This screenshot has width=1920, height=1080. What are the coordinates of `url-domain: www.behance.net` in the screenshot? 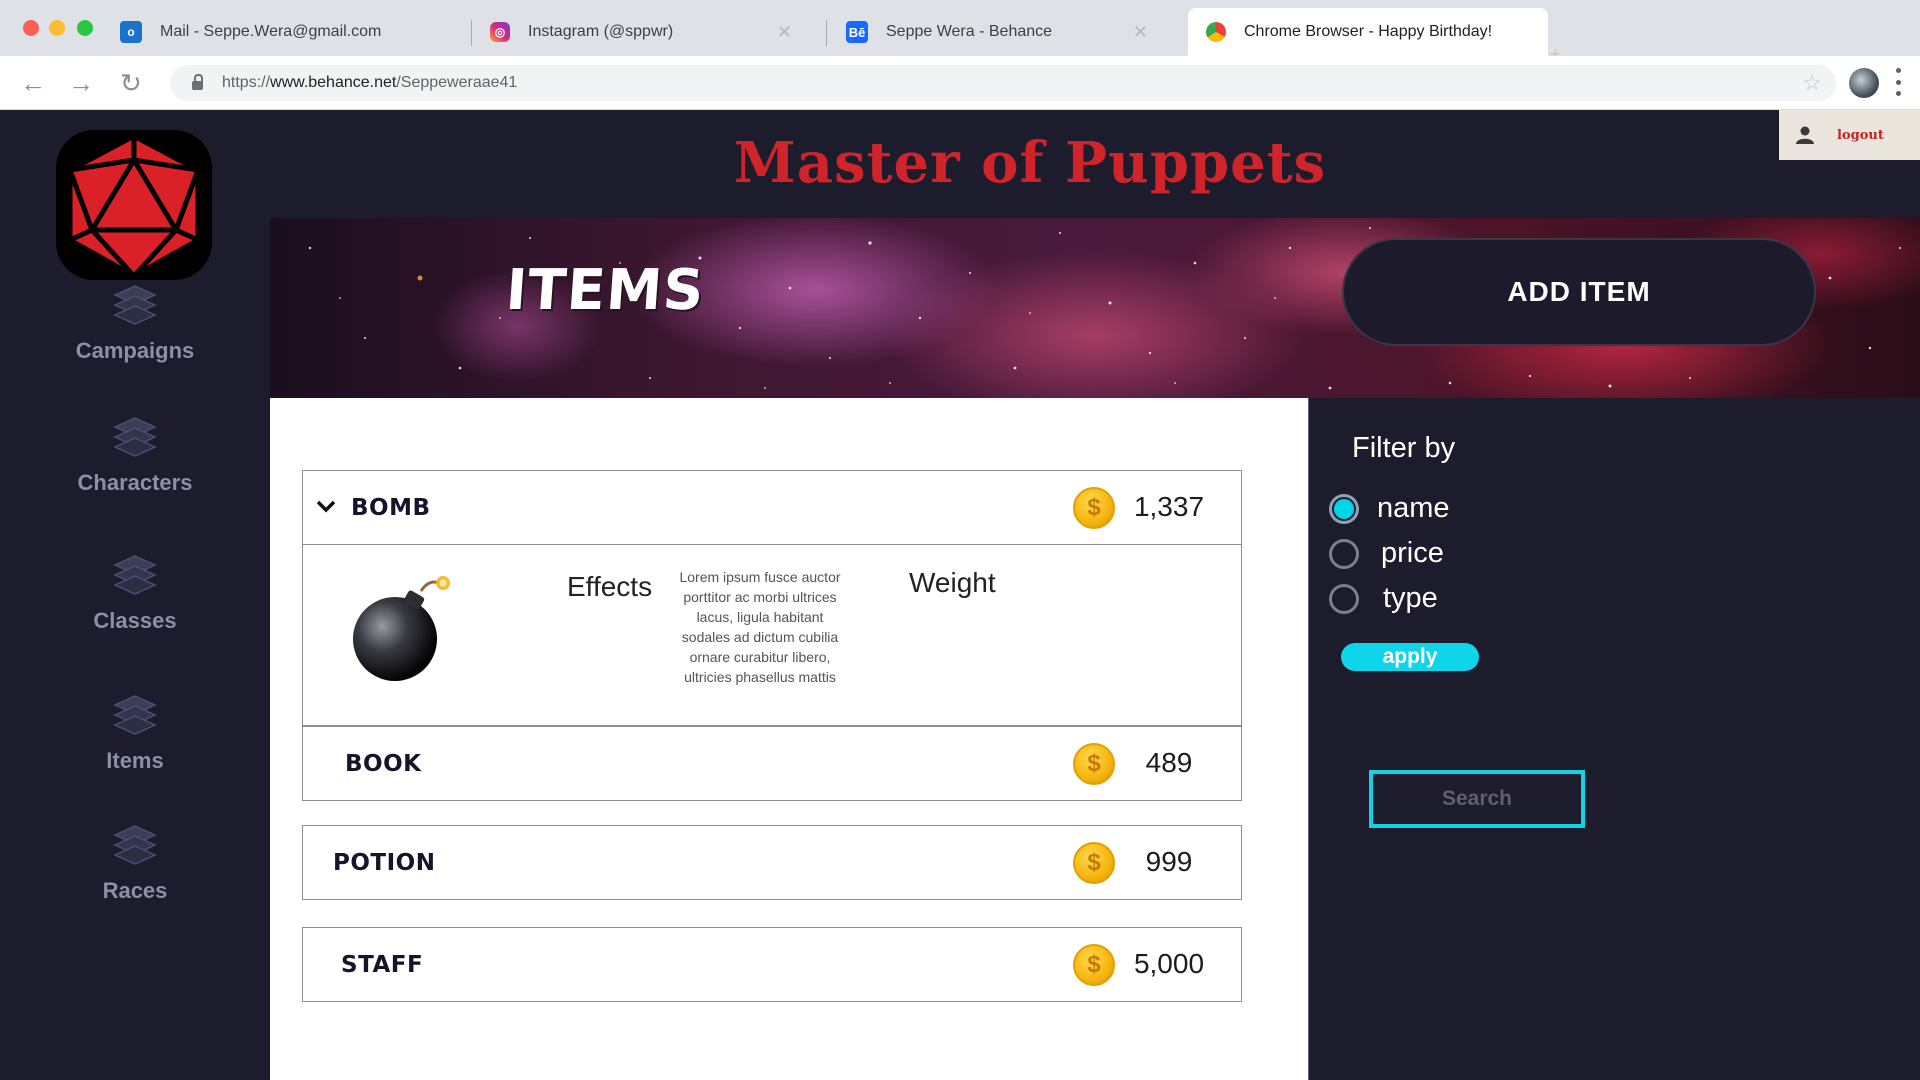 It's located at (333, 82).